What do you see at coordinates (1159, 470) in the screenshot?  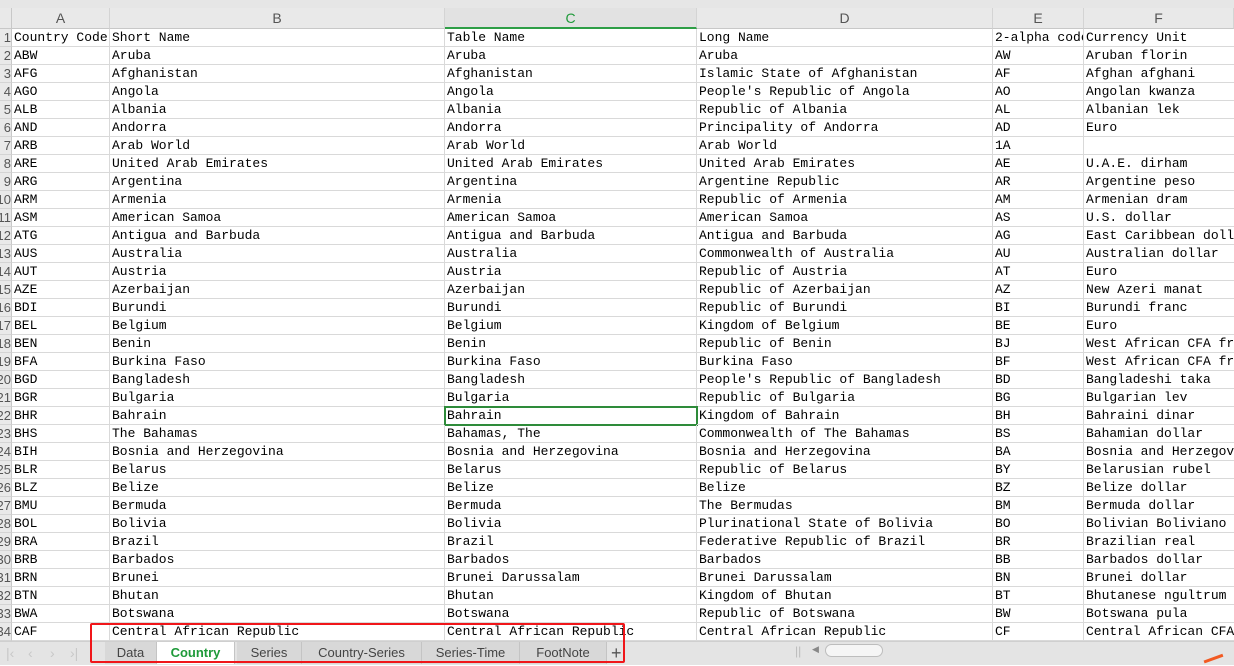 I see `table-cell: Belarusian rubel` at bounding box center [1159, 470].